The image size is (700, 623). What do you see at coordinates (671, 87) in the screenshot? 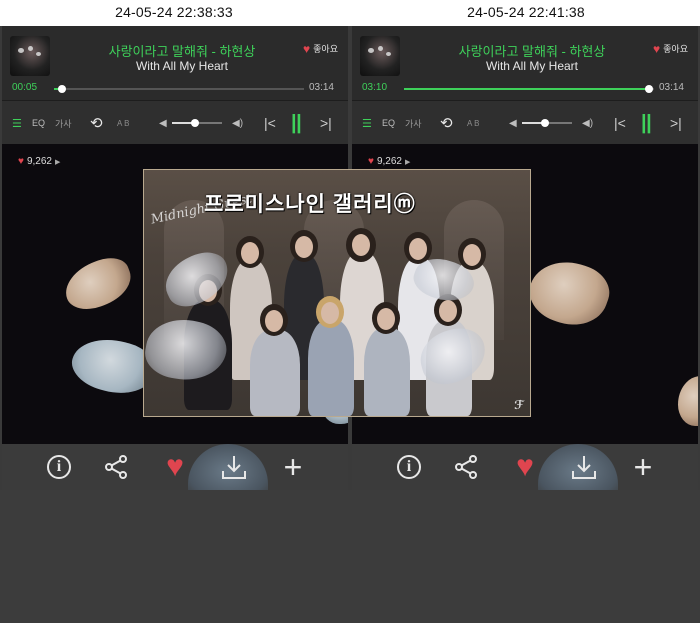
I see `total-time: 03:14` at bounding box center [671, 87].